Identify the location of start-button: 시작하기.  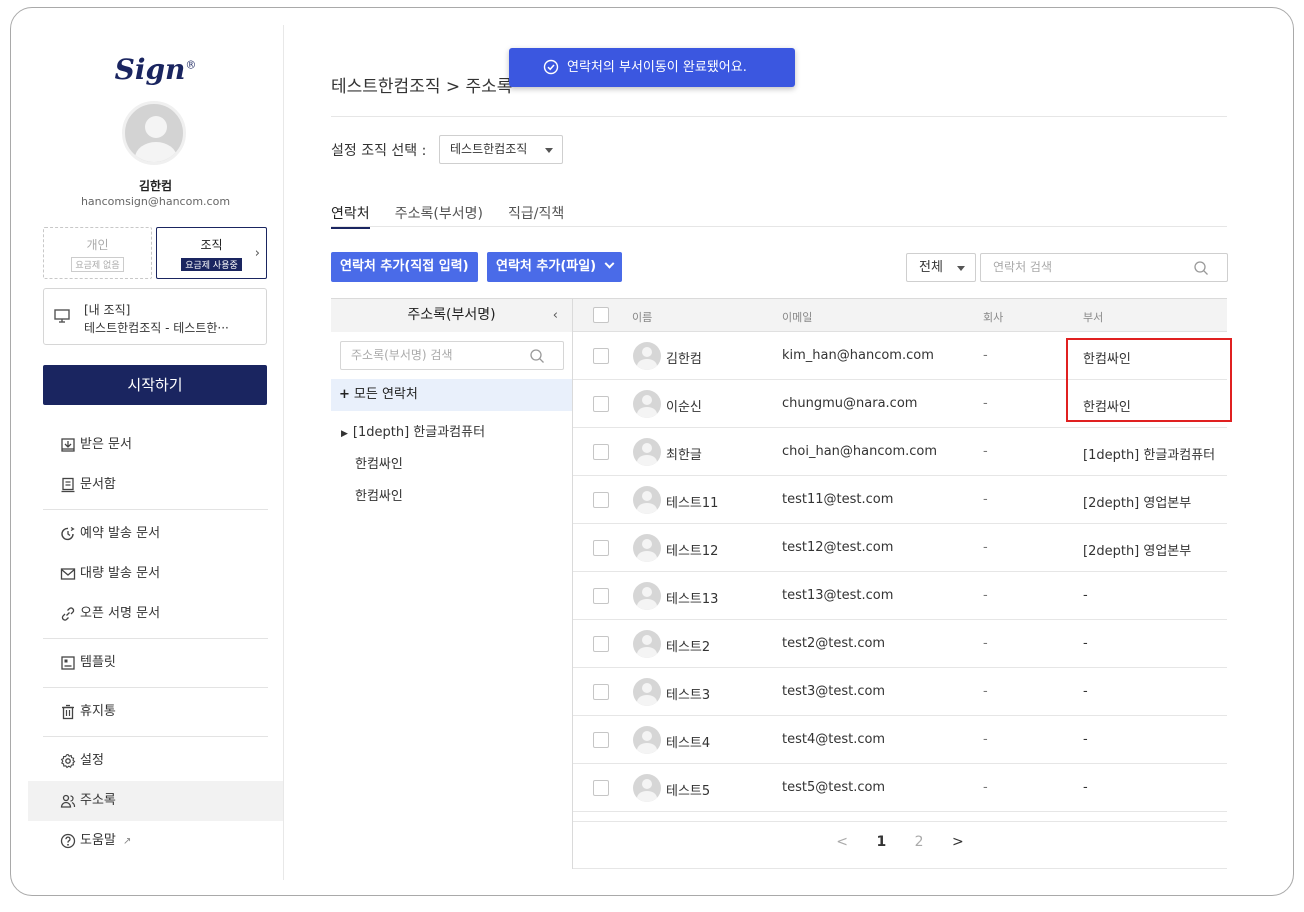
(155, 385).